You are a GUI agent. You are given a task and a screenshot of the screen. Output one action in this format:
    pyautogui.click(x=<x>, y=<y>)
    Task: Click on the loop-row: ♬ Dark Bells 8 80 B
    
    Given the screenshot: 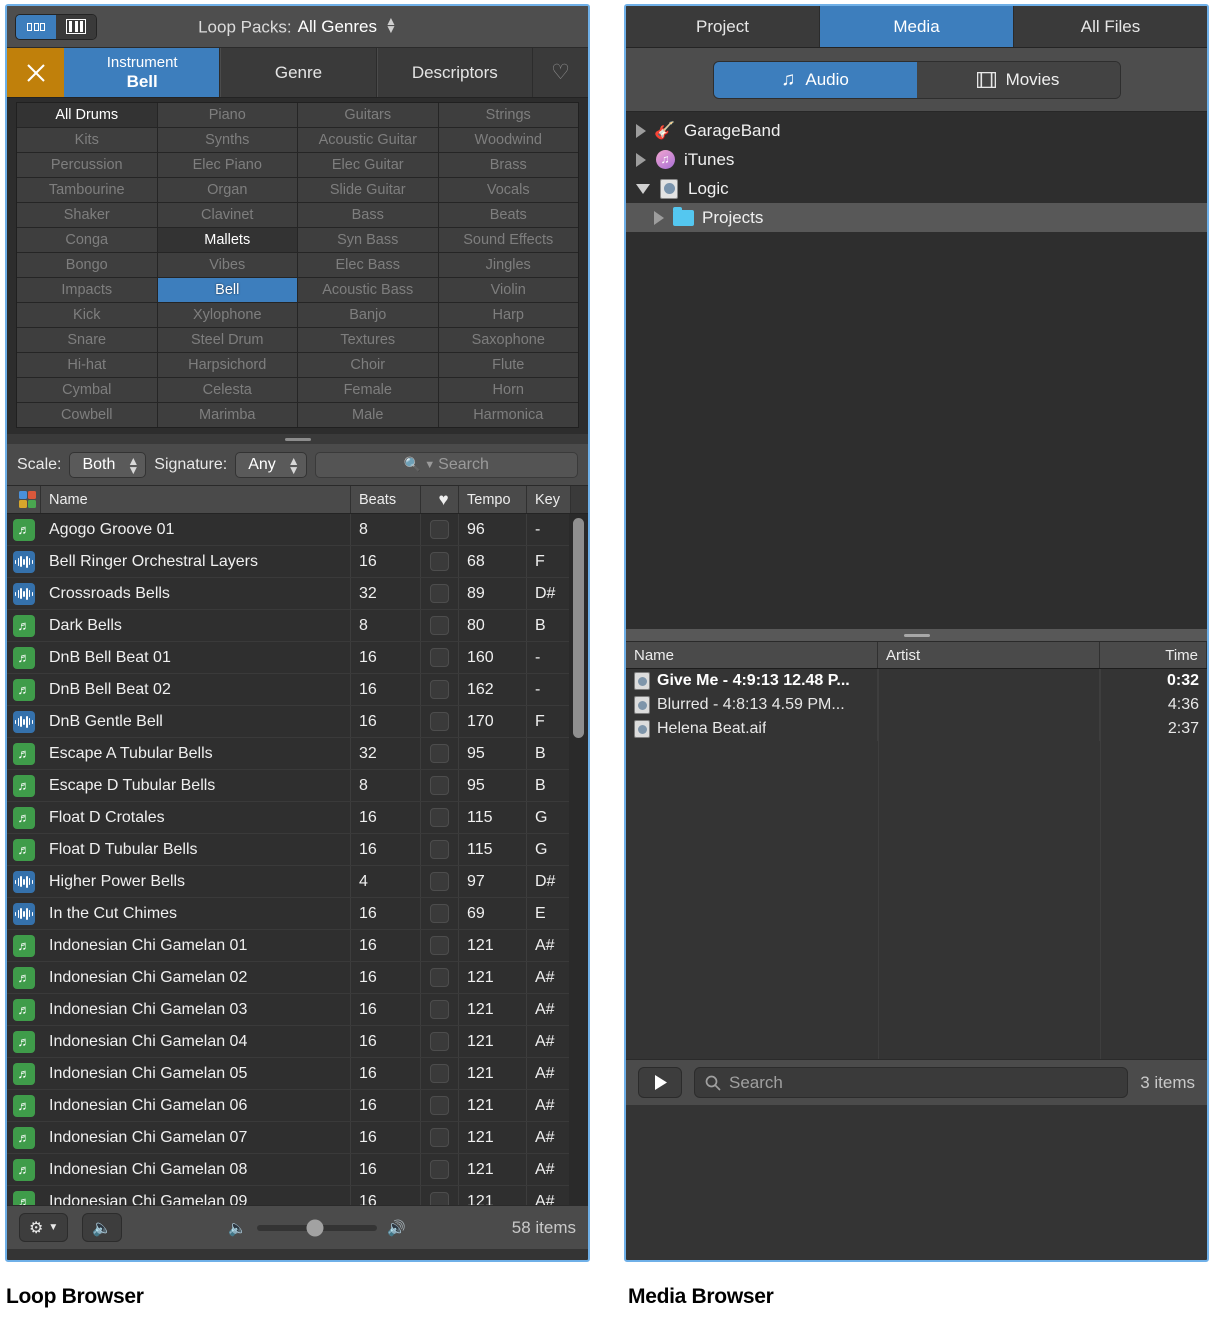 What is the action you would take?
    pyautogui.click(x=297, y=626)
    